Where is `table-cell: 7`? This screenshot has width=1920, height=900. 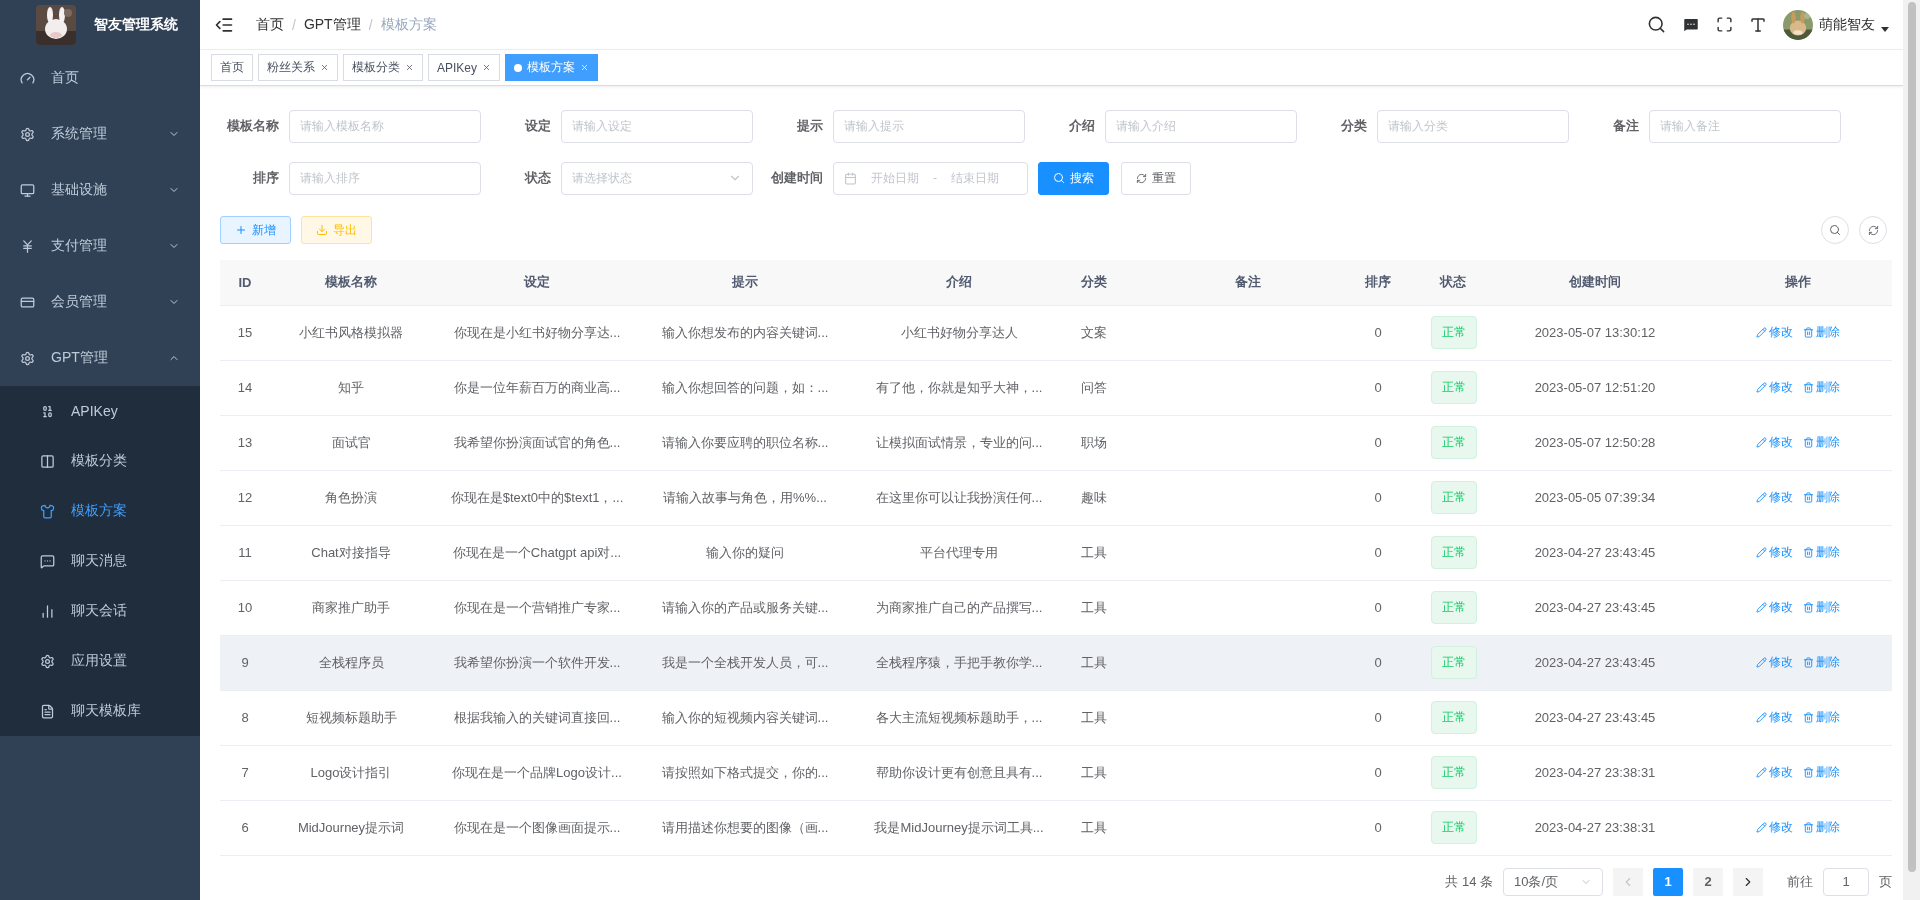
table-cell: 7 is located at coordinates (245, 772).